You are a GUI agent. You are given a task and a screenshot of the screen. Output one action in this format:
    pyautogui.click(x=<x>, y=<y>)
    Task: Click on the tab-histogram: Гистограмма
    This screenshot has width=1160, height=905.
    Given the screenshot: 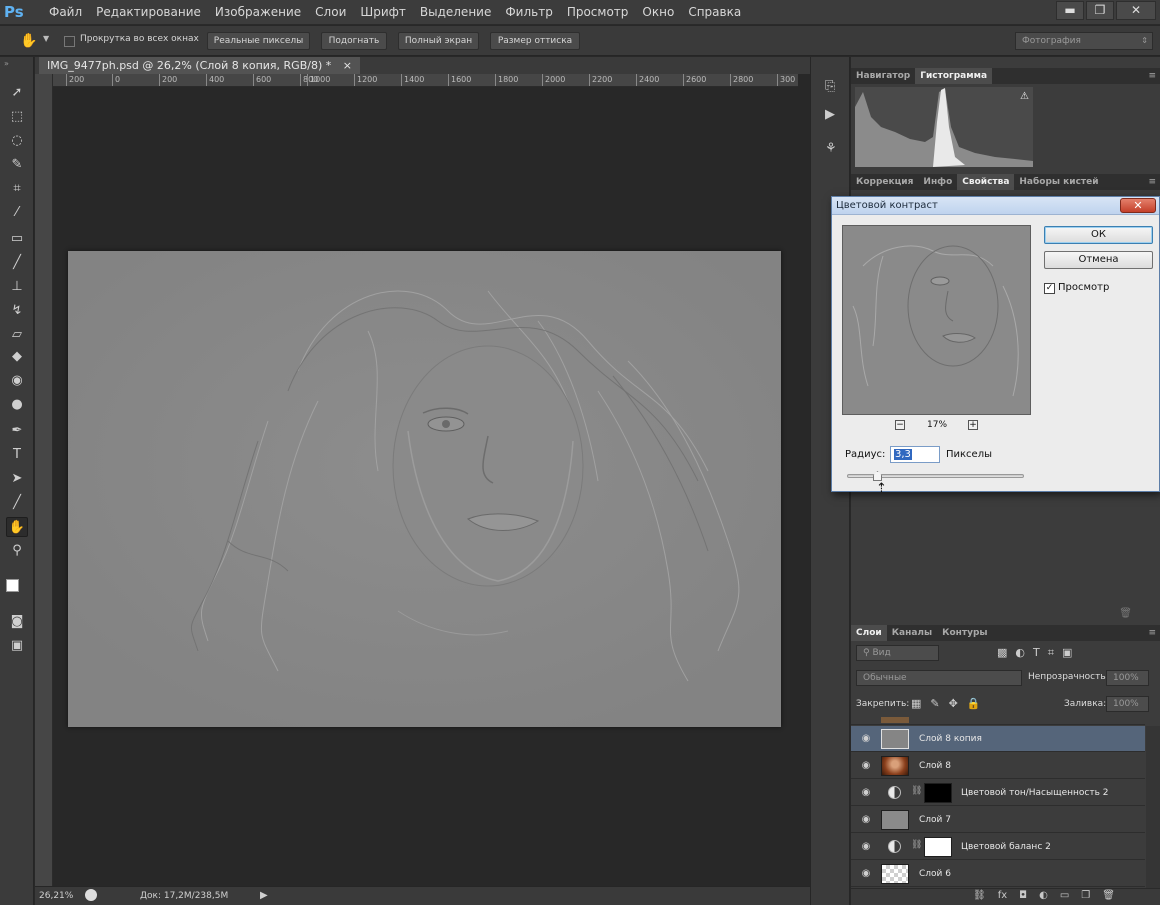 What is the action you would take?
    pyautogui.click(x=954, y=76)
    